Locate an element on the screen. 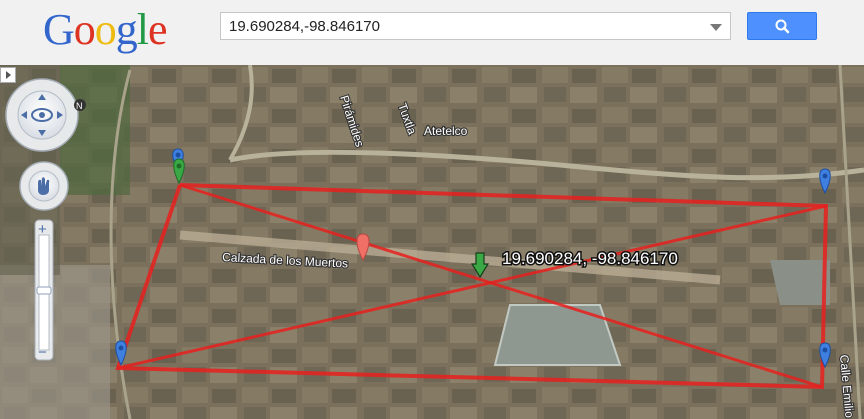 This screenshot has height=419, width=864. zoom-slider: + − is located at coordinates (44, 290).